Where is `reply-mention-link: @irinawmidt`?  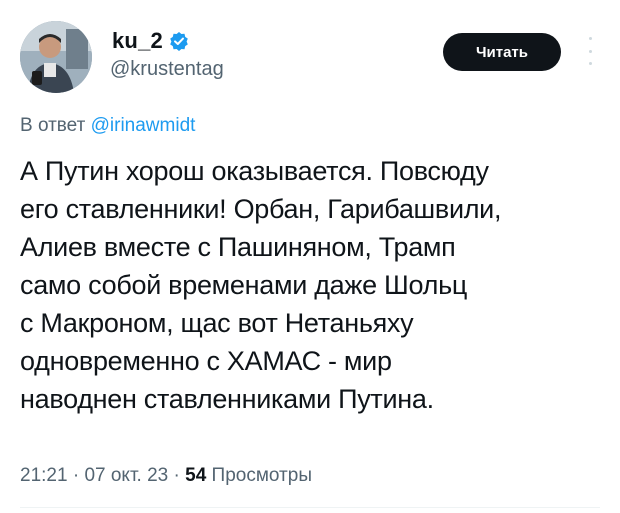 reply-mention-link: @irinawmidt is located at coordinates (143, 125).